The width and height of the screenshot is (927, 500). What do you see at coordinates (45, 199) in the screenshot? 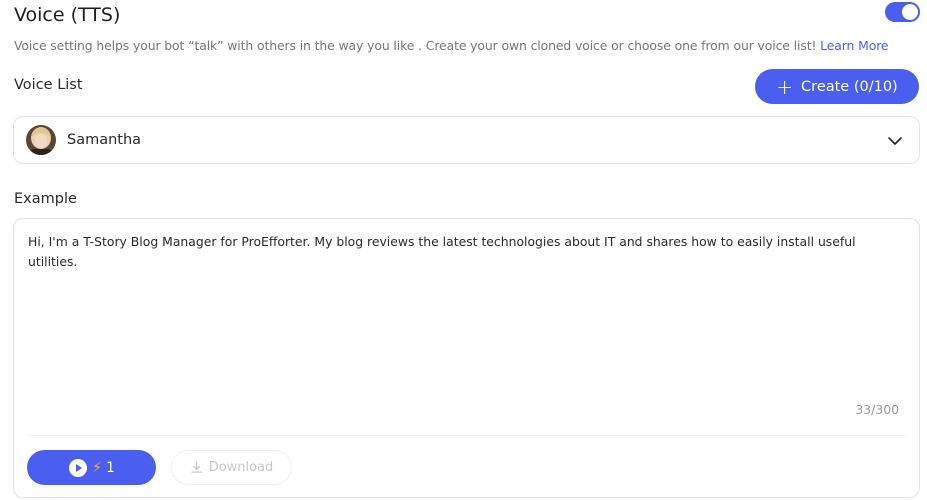
I see `example-label: Example` at bounding box center [45, 199].